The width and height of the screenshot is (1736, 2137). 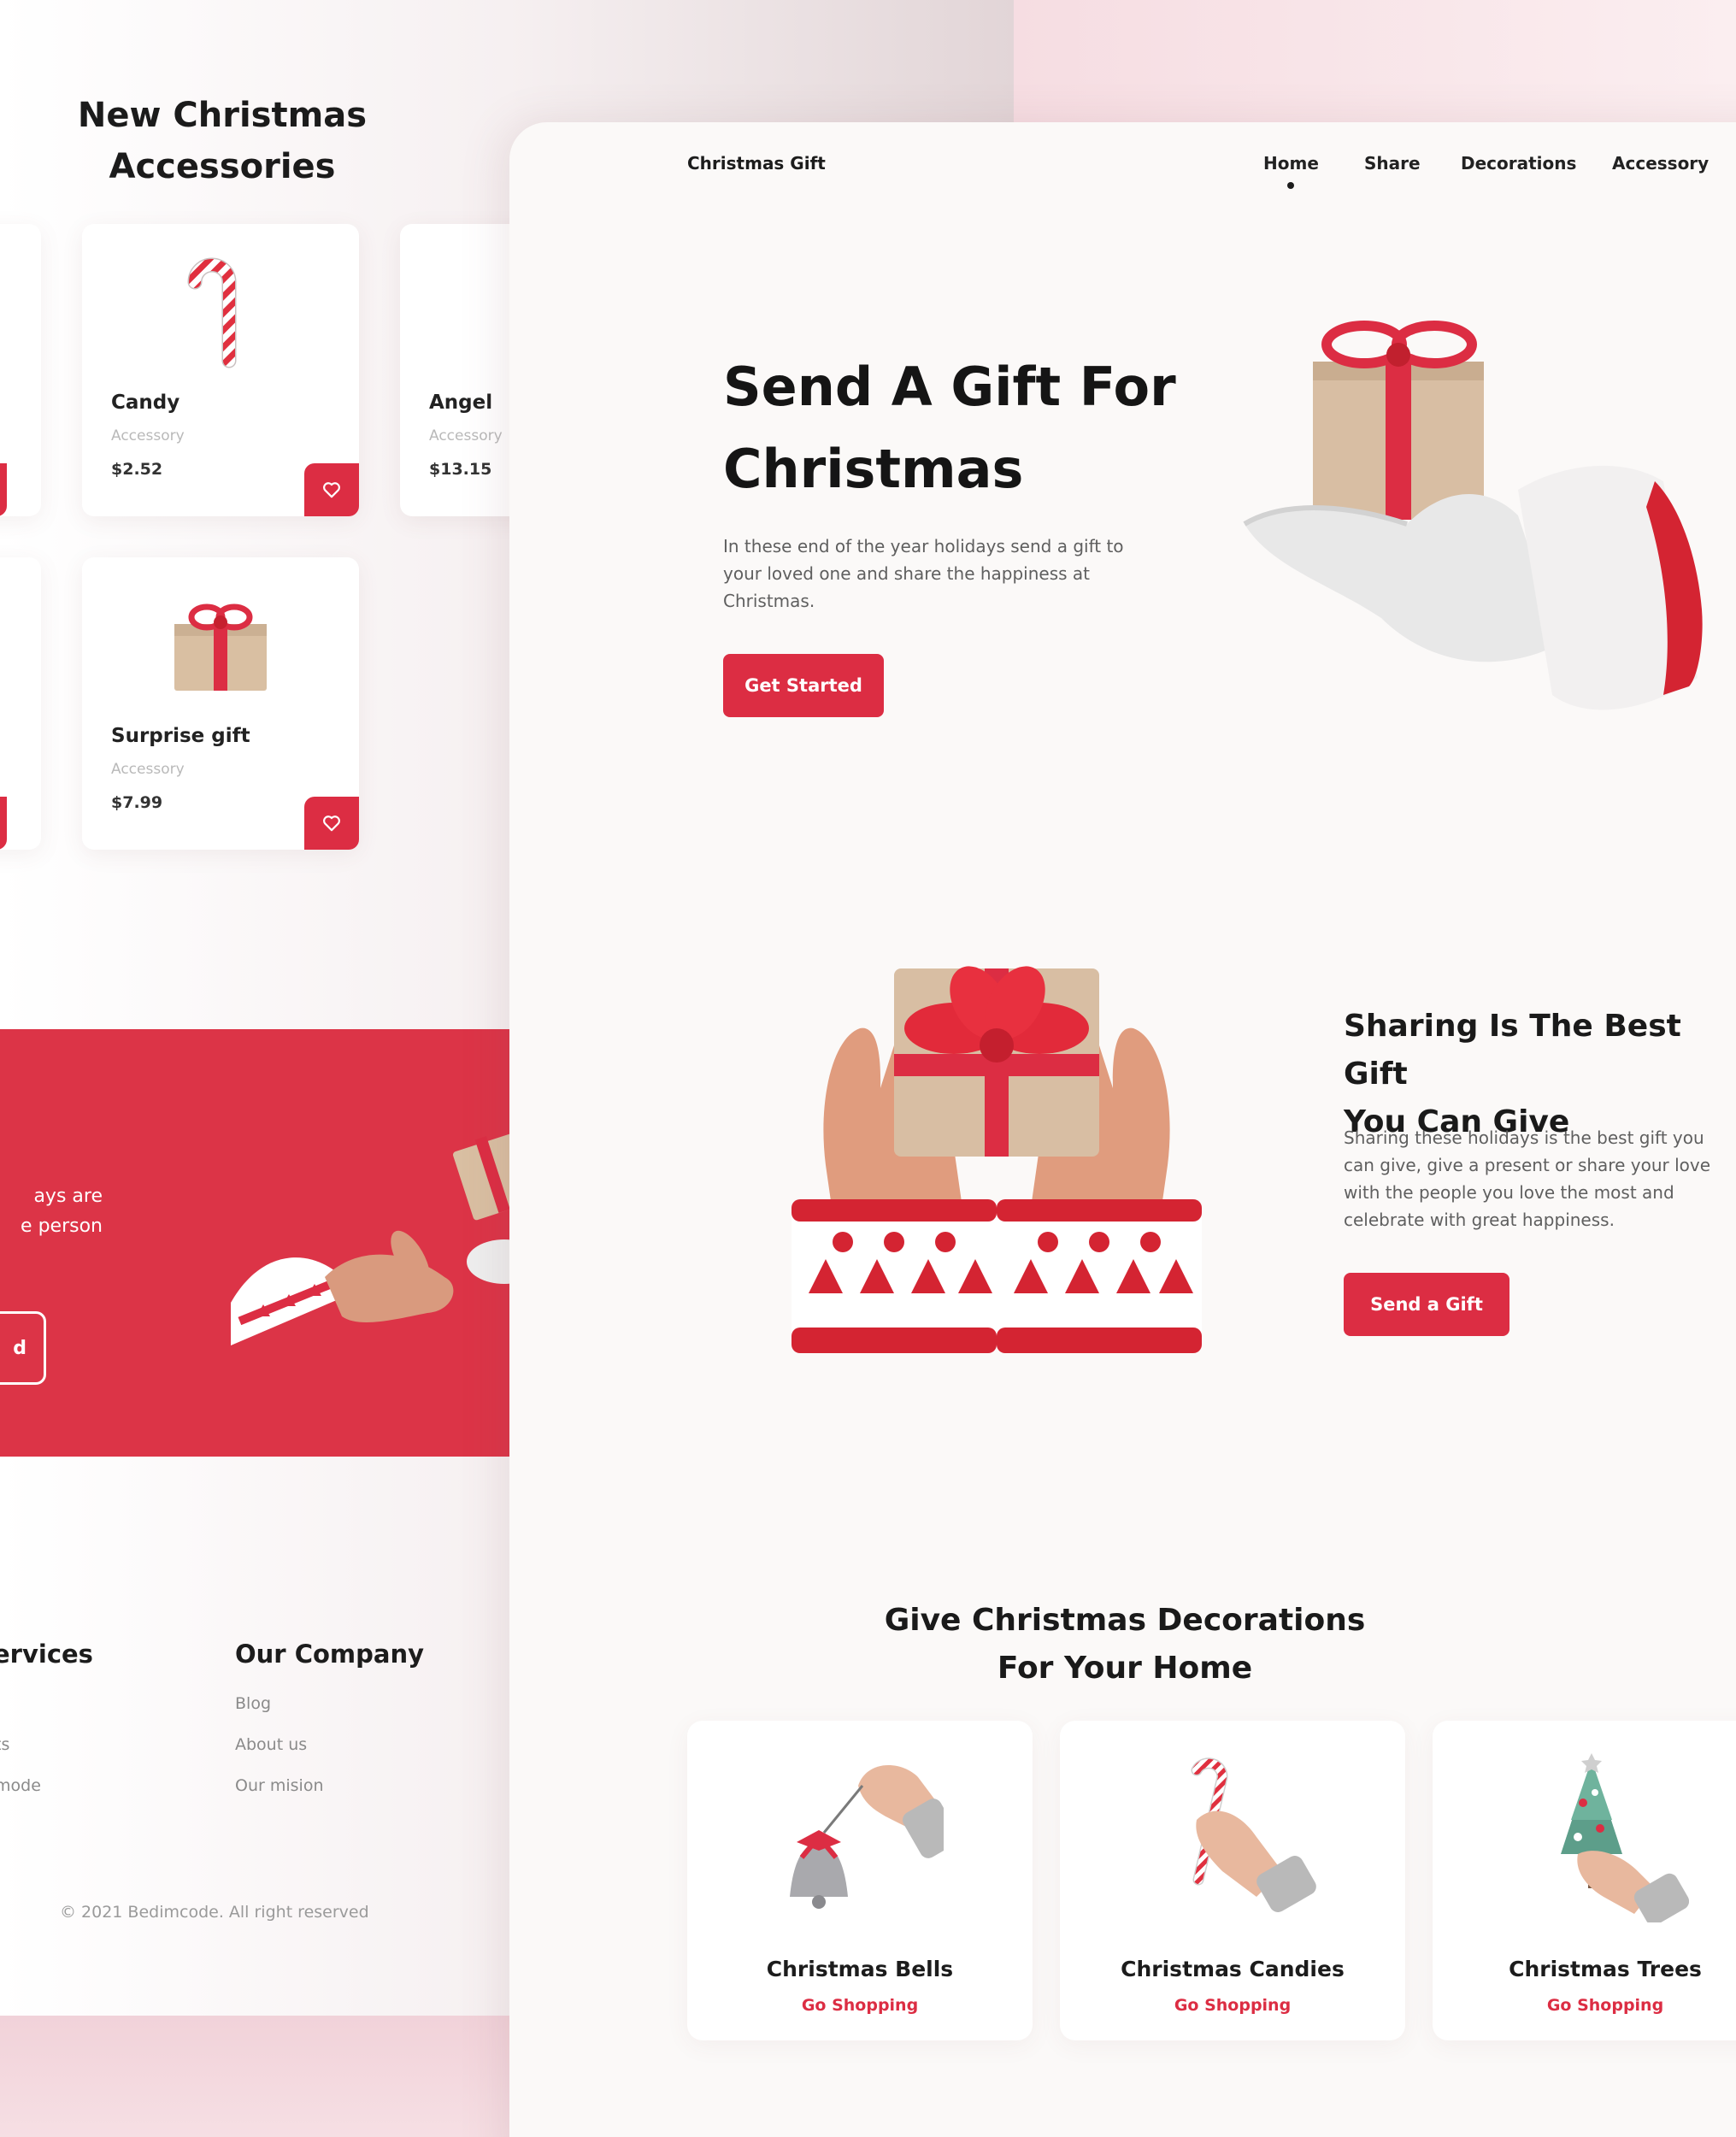 I want to click on product-card: Candy Accessory $2.52, so click(x=221, y=370).